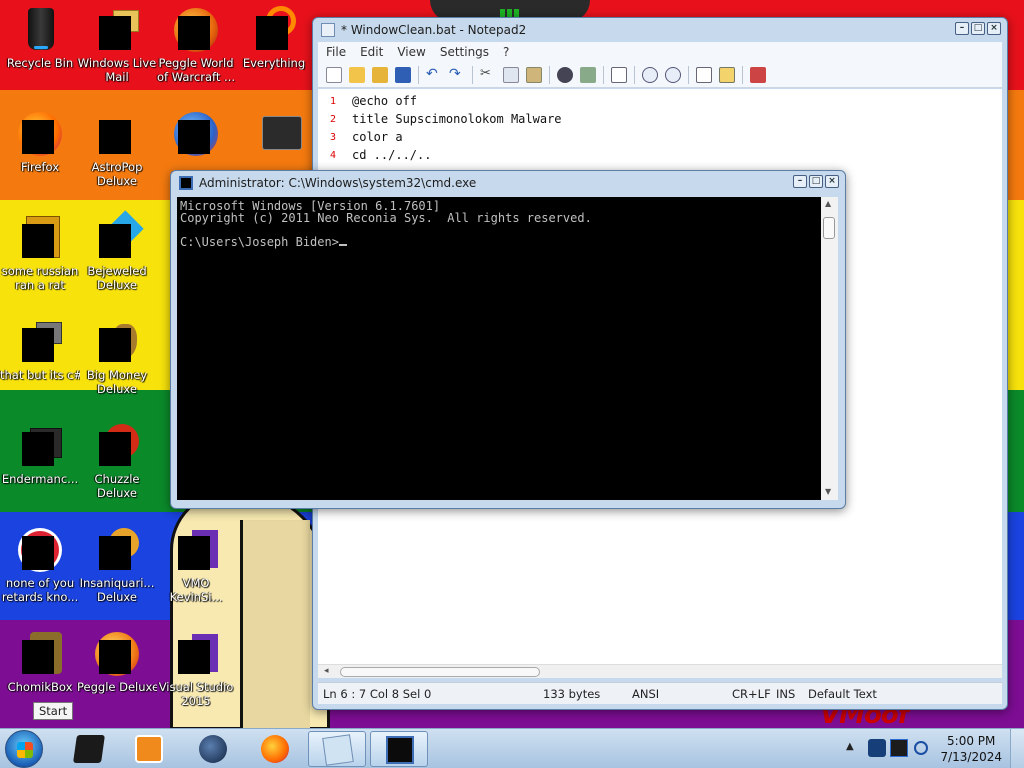 The height and width of the screenshot is (768, 1024). Describe the element at coordinates (53, 711) in the screenshot. I see `start-tooltip: Start` at that location.